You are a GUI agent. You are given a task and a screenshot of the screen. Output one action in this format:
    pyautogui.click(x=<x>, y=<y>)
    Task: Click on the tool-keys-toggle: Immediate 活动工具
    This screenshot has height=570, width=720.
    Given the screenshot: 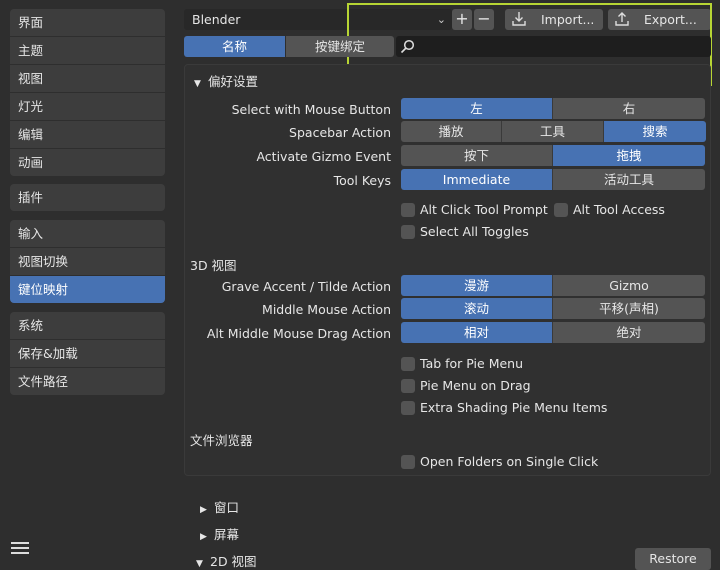 What is the action you would take?
    pyautogui.click(x=553, y=179)
    